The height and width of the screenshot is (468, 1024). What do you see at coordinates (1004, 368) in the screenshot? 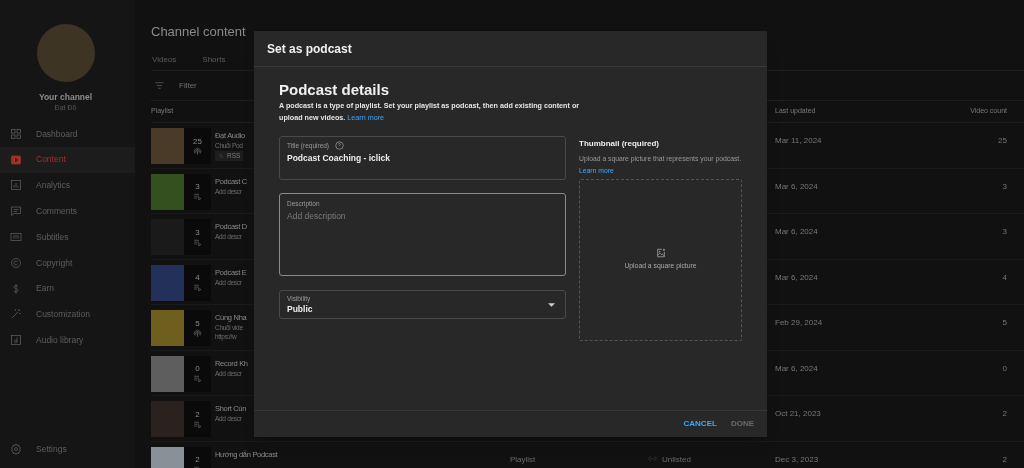
I see `video-count: 0` at bounding box center [1004, 368].